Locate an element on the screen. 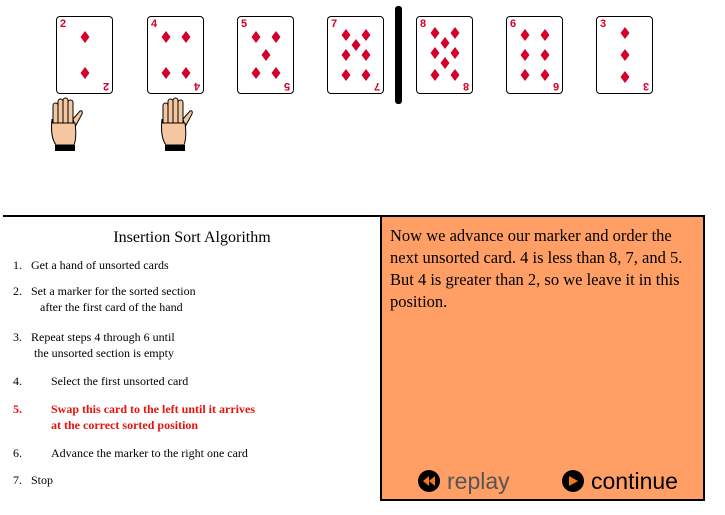  card-4: 4 4 is located at coordinates (175, 55).